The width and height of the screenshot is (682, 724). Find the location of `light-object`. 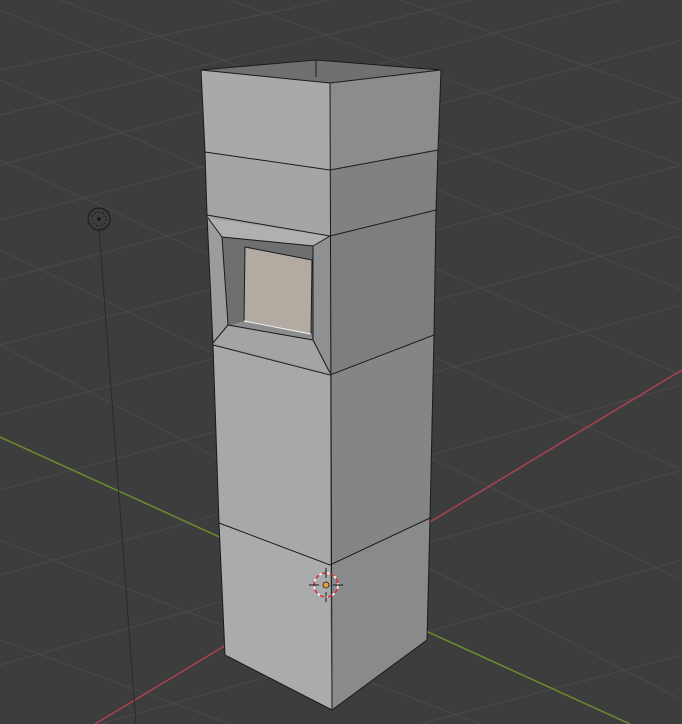

light-object is located at coordinates (112, 465).